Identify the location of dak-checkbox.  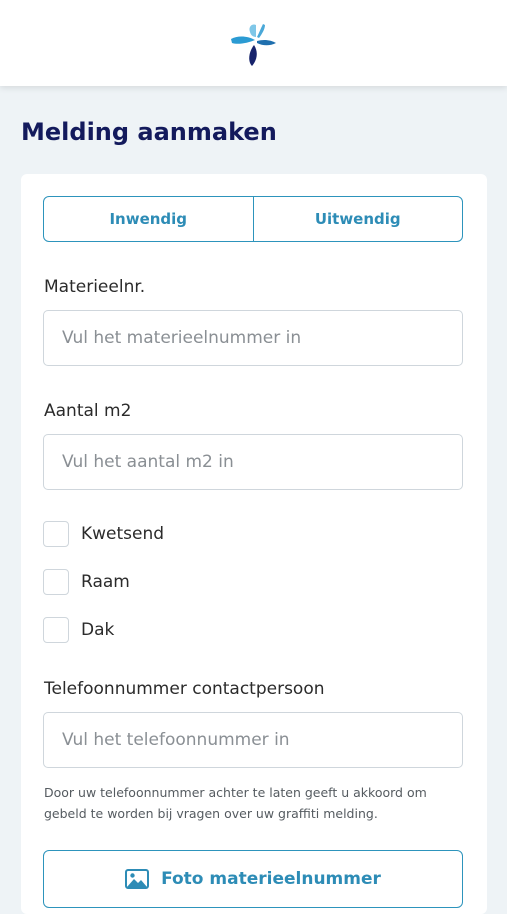
(56, 630).